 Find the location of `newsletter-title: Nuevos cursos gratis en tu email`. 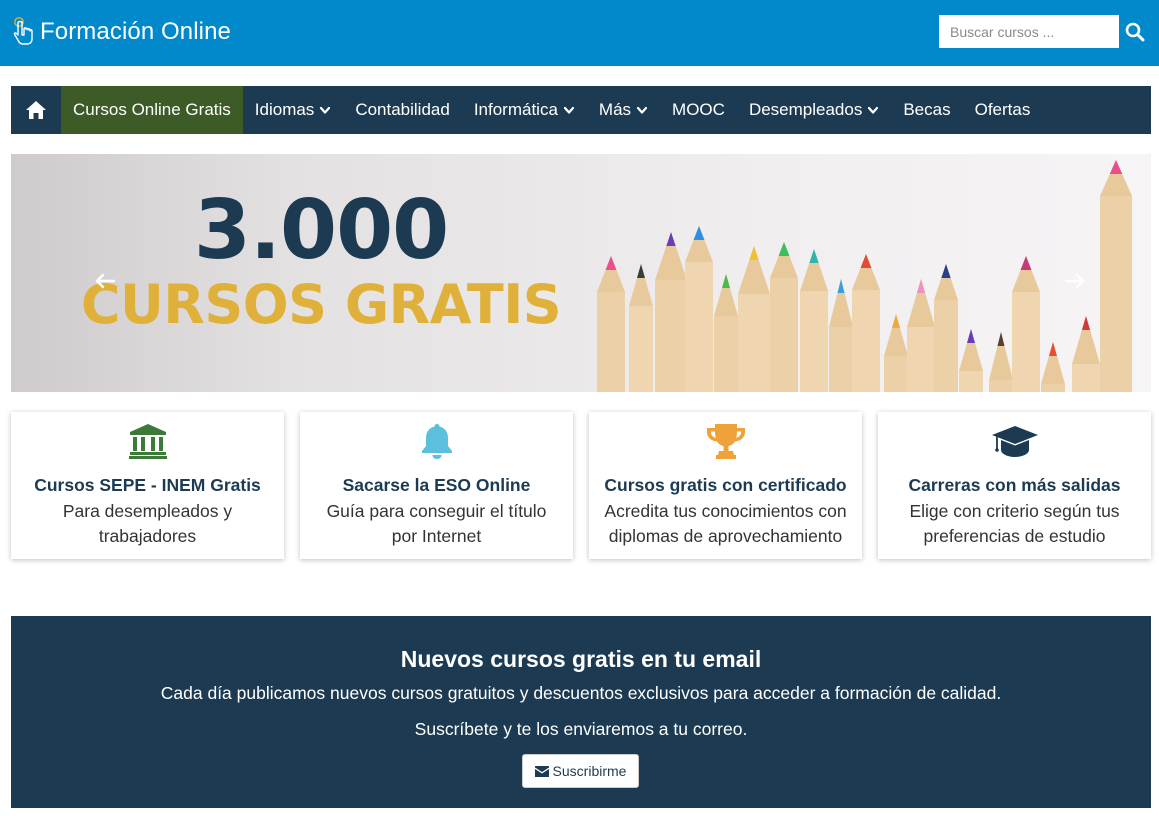

newsletter-title: Nuevos cursos gratis en tu email is located at coordinates (581, 659).